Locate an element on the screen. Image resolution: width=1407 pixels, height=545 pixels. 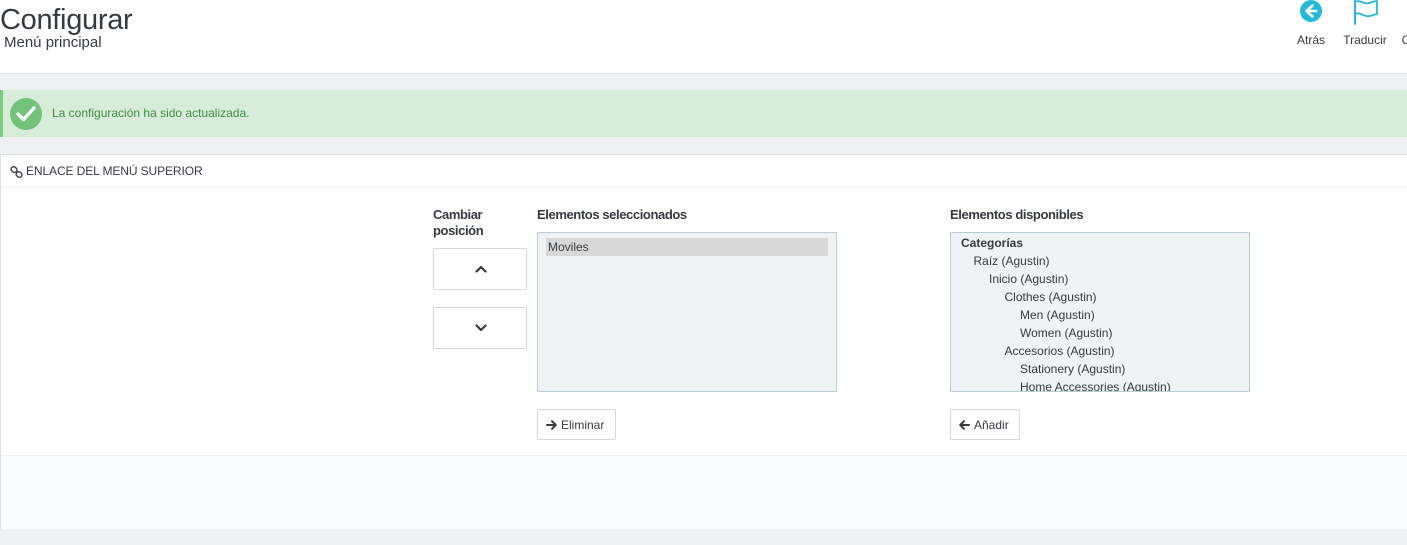
alert-message: La configuración ha sido actualizada. is located at coordinates (151, 113).